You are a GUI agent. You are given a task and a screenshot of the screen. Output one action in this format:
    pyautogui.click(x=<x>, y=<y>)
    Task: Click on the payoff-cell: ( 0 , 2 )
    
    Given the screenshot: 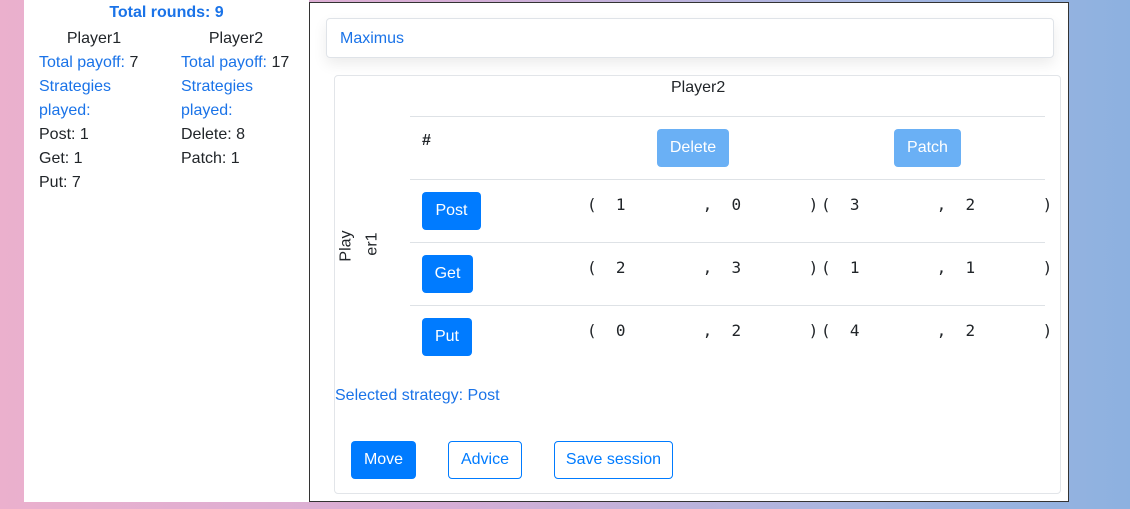 What is the action you would take?
    pyautogui.click(x=703, y=330)
    